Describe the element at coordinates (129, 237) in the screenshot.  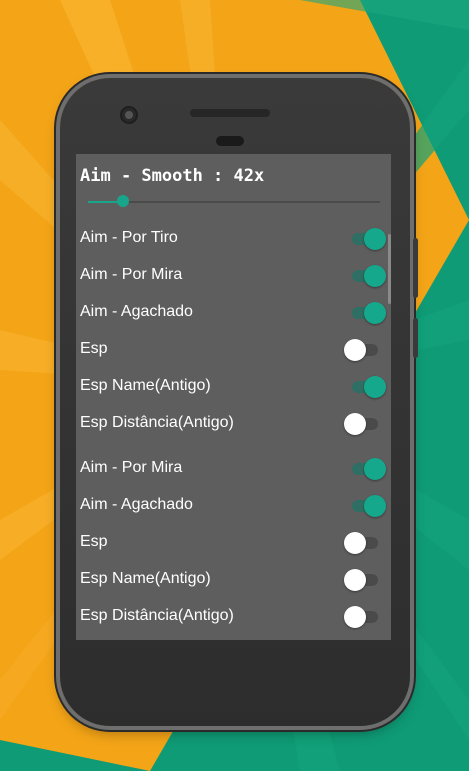
I see `option-label: Aim - Por Tiro` at that location.